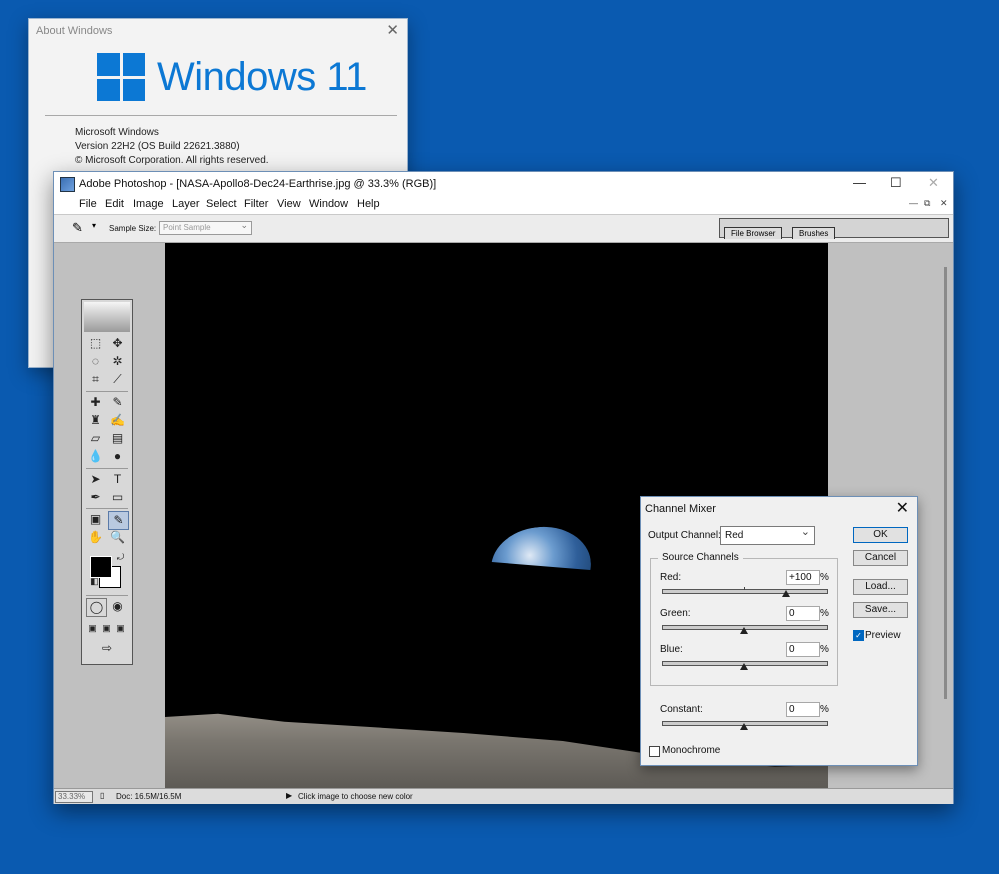  Describe the element at coordinates (117, 537) in the screenshot. I see `zoom-tool-icon: 🔍` at that location.